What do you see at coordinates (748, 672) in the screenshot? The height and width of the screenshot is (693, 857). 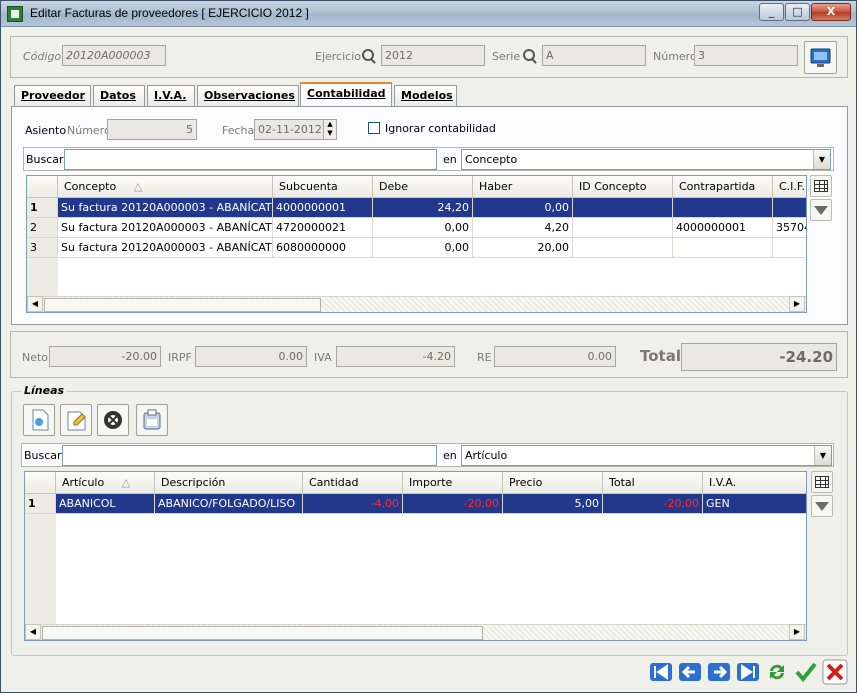 I see `last-record-button` at bounding box center [748, 672].